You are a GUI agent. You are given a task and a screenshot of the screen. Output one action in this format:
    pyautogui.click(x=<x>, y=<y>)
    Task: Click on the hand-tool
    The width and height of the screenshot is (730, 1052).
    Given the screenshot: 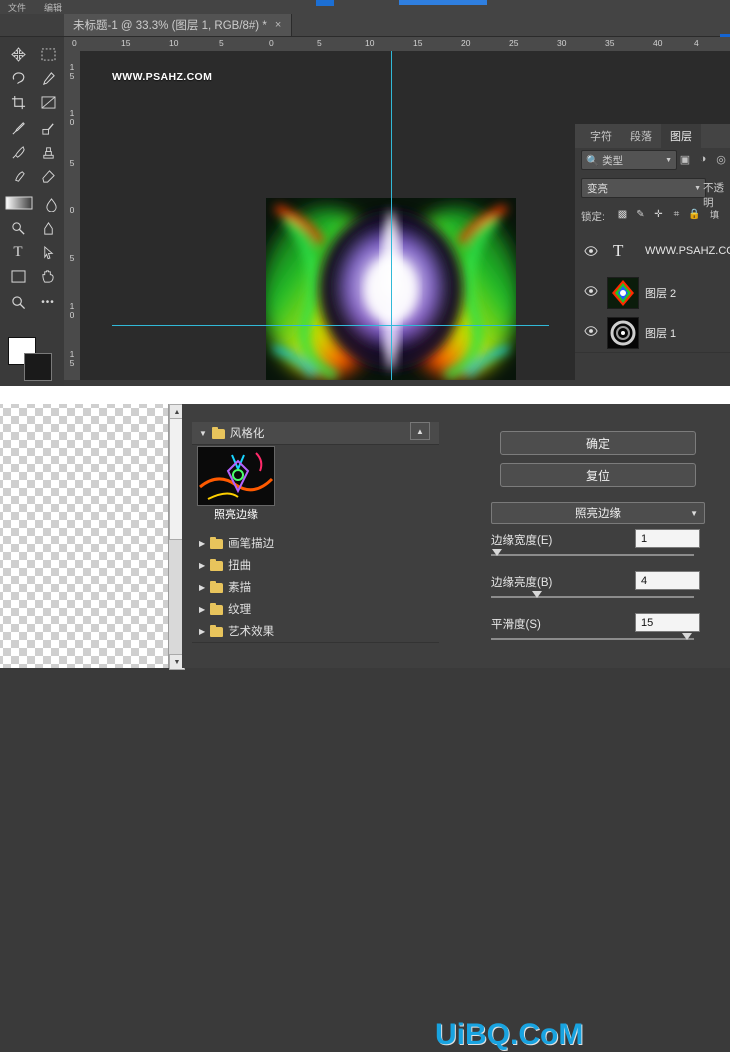 What is the action you would take?
    pyautogui.click(x=48, y=276)
    